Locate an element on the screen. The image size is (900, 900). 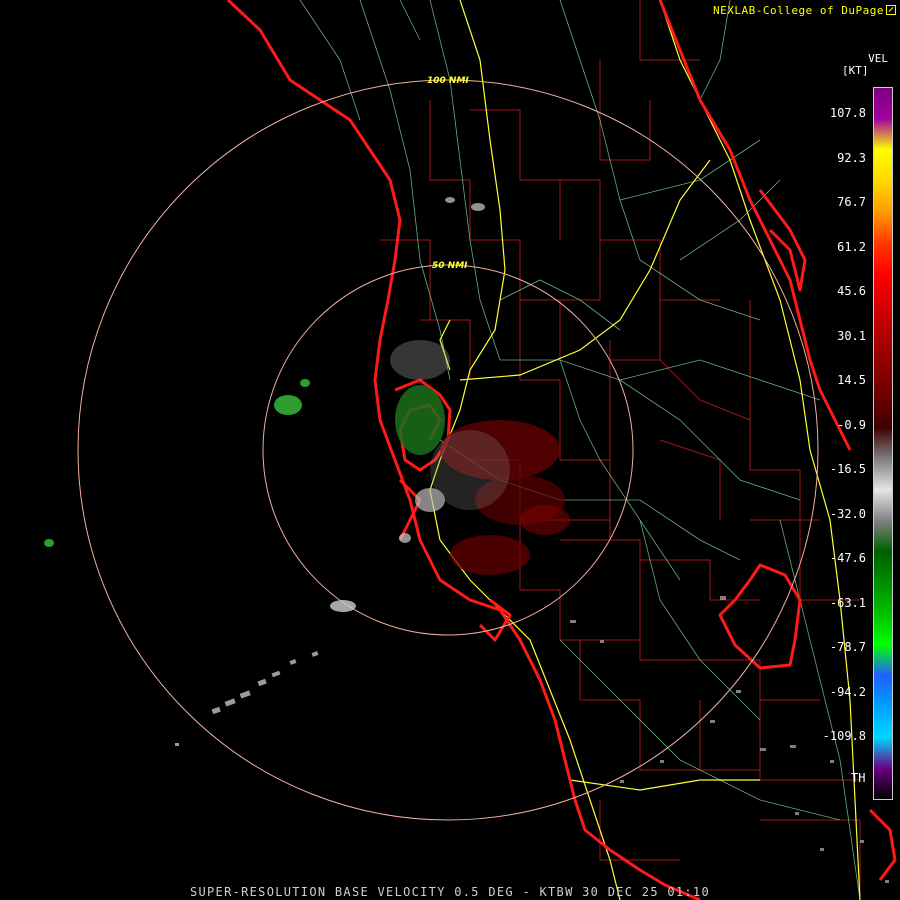
credit-label: NEXLAB-College of DuPage is located at coordinates (804, 10).